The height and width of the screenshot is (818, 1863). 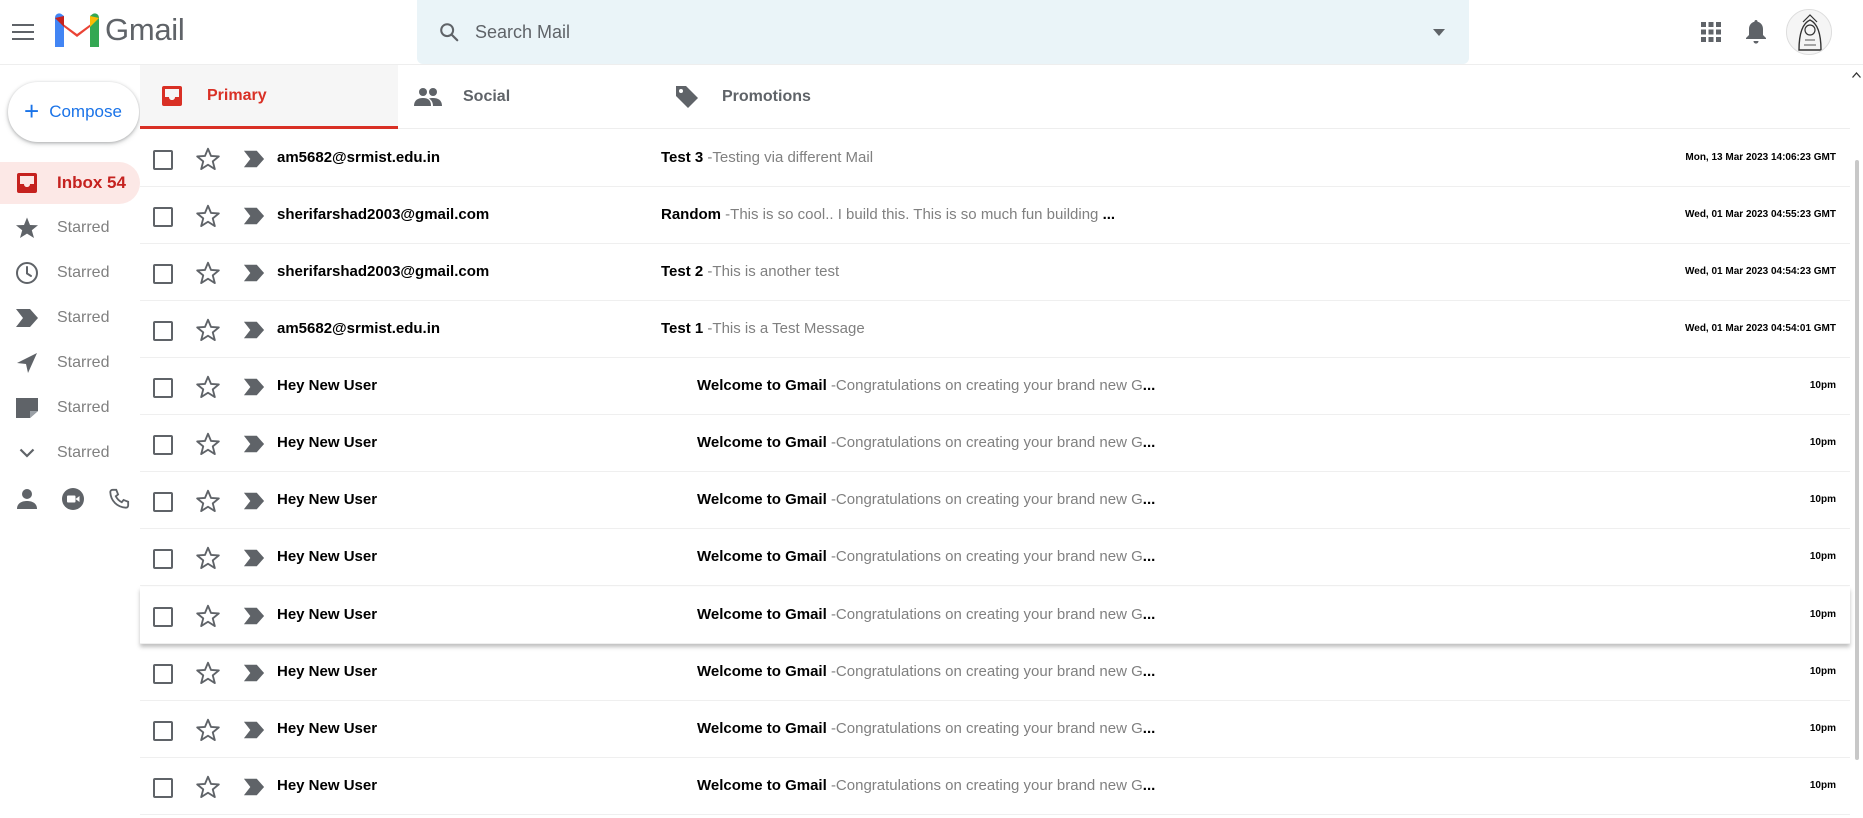 I want to click on avatar, so click(x=1809, y=32).